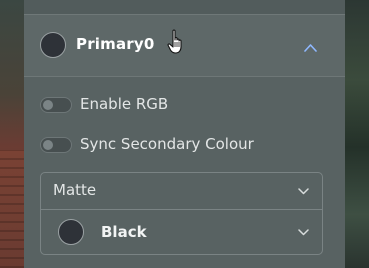  What do you see at coordinates (12, 134) in the screenshot?
I see `background-left` at bounding box center [12, 134].